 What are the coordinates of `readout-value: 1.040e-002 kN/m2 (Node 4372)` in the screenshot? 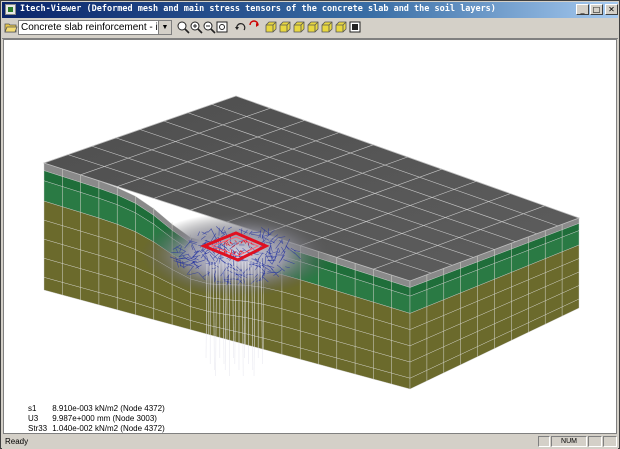 It's located at (108, 428).